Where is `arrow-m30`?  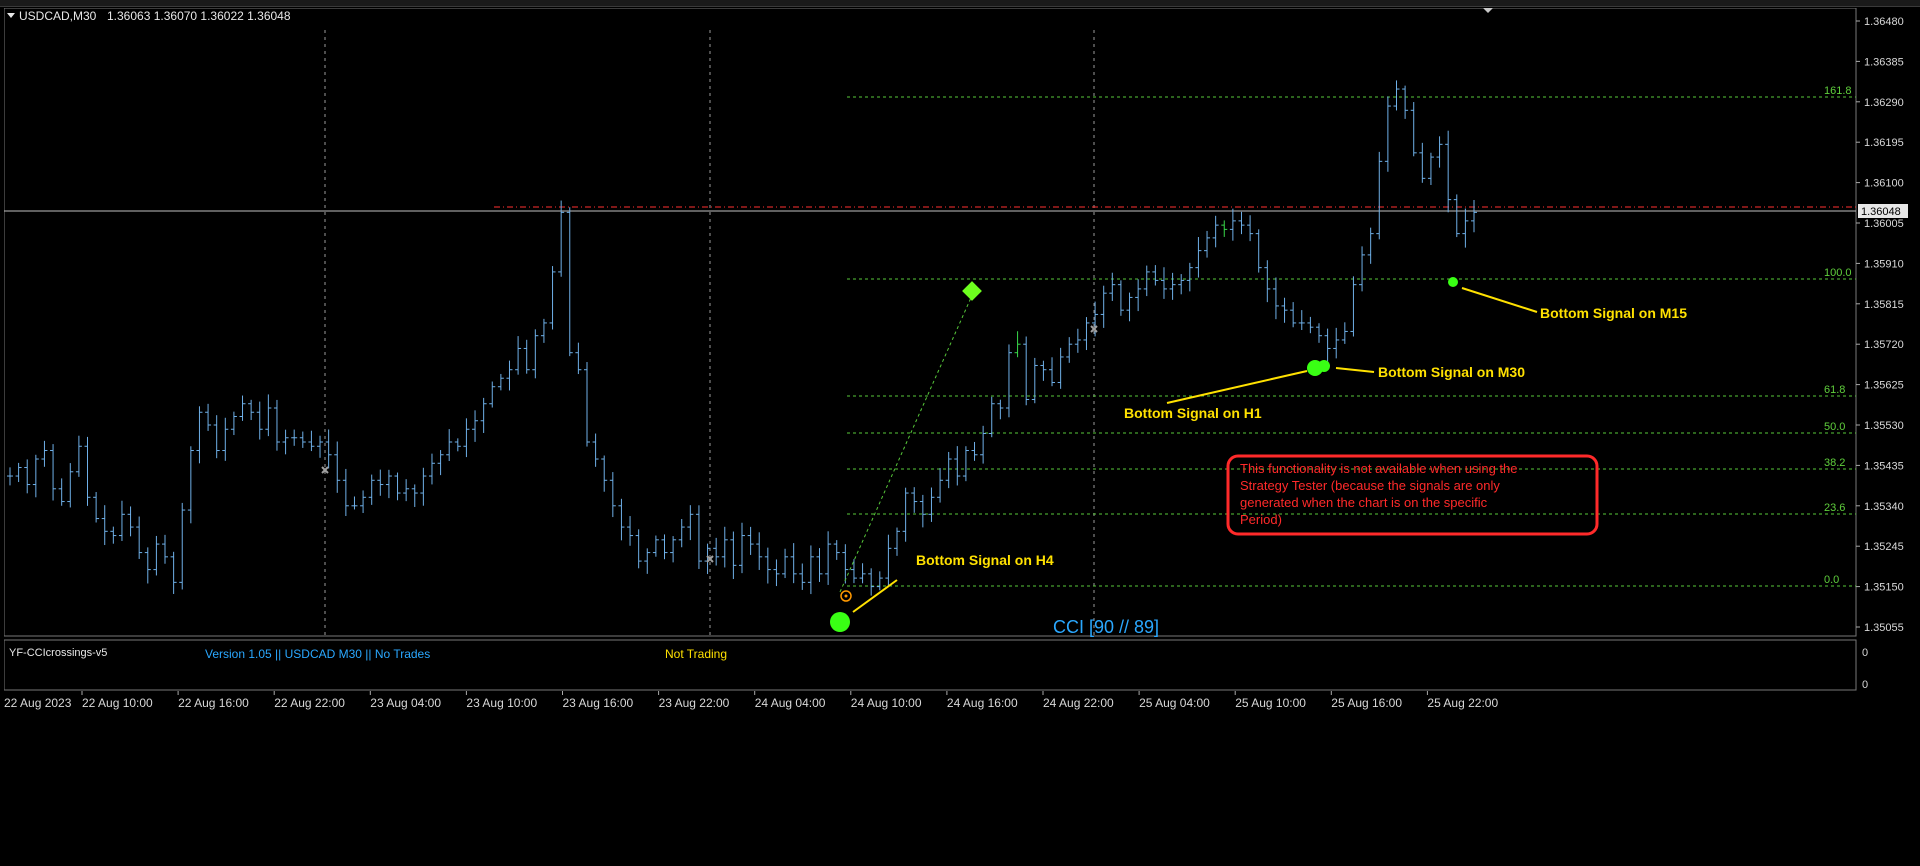 arrow-m30 is located at coordinates (1355, 370).